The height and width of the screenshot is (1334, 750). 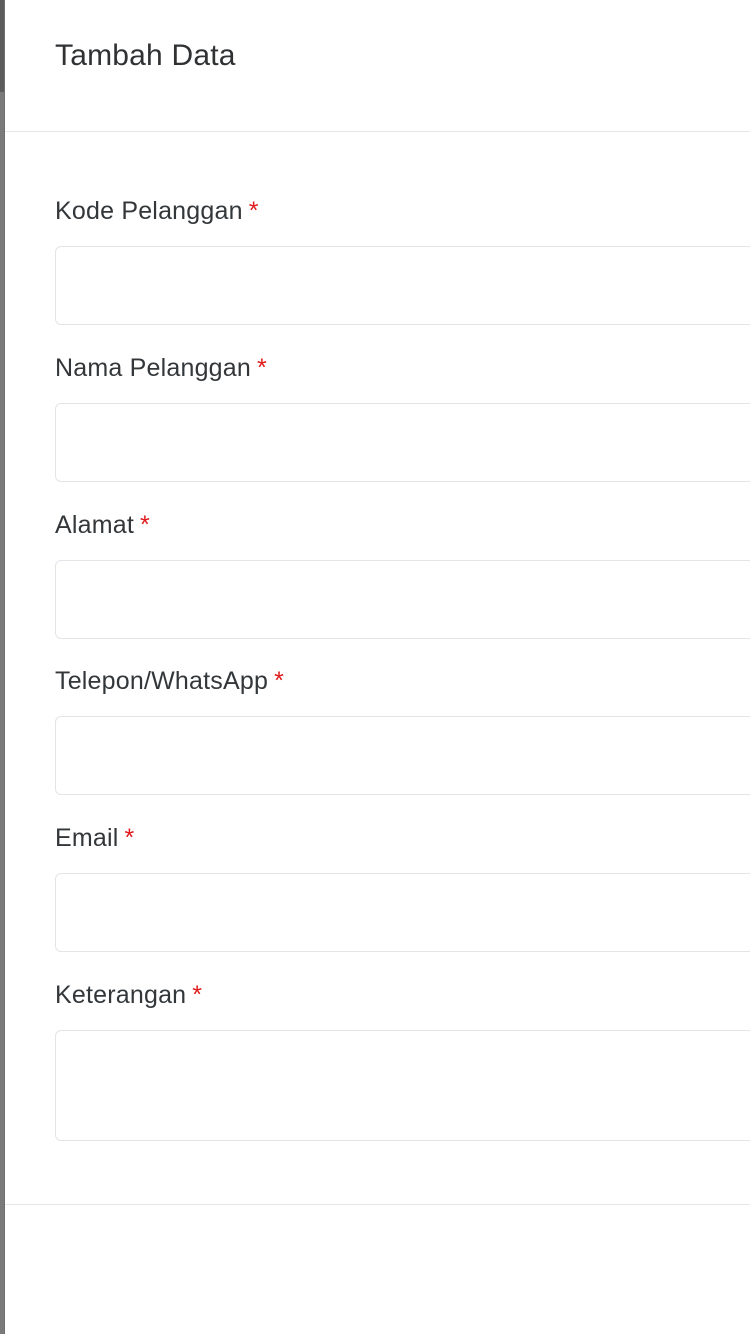 I want to click on form-group-keterangan: Keterangan *, so click(x=402, y=1060).